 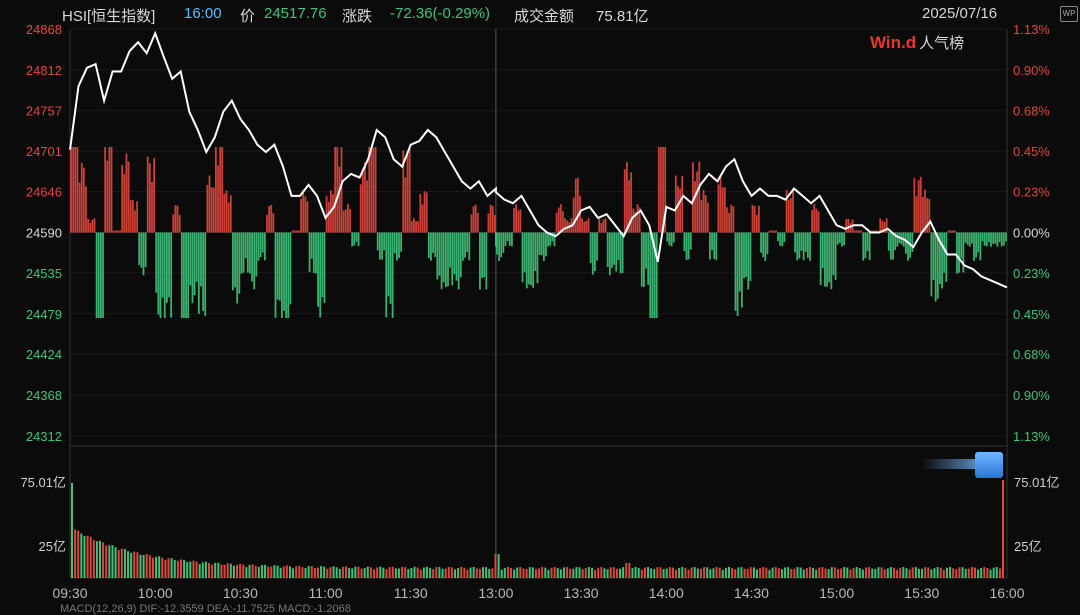 I want to click on price-tick: 24312, so click(x=44, y=436).